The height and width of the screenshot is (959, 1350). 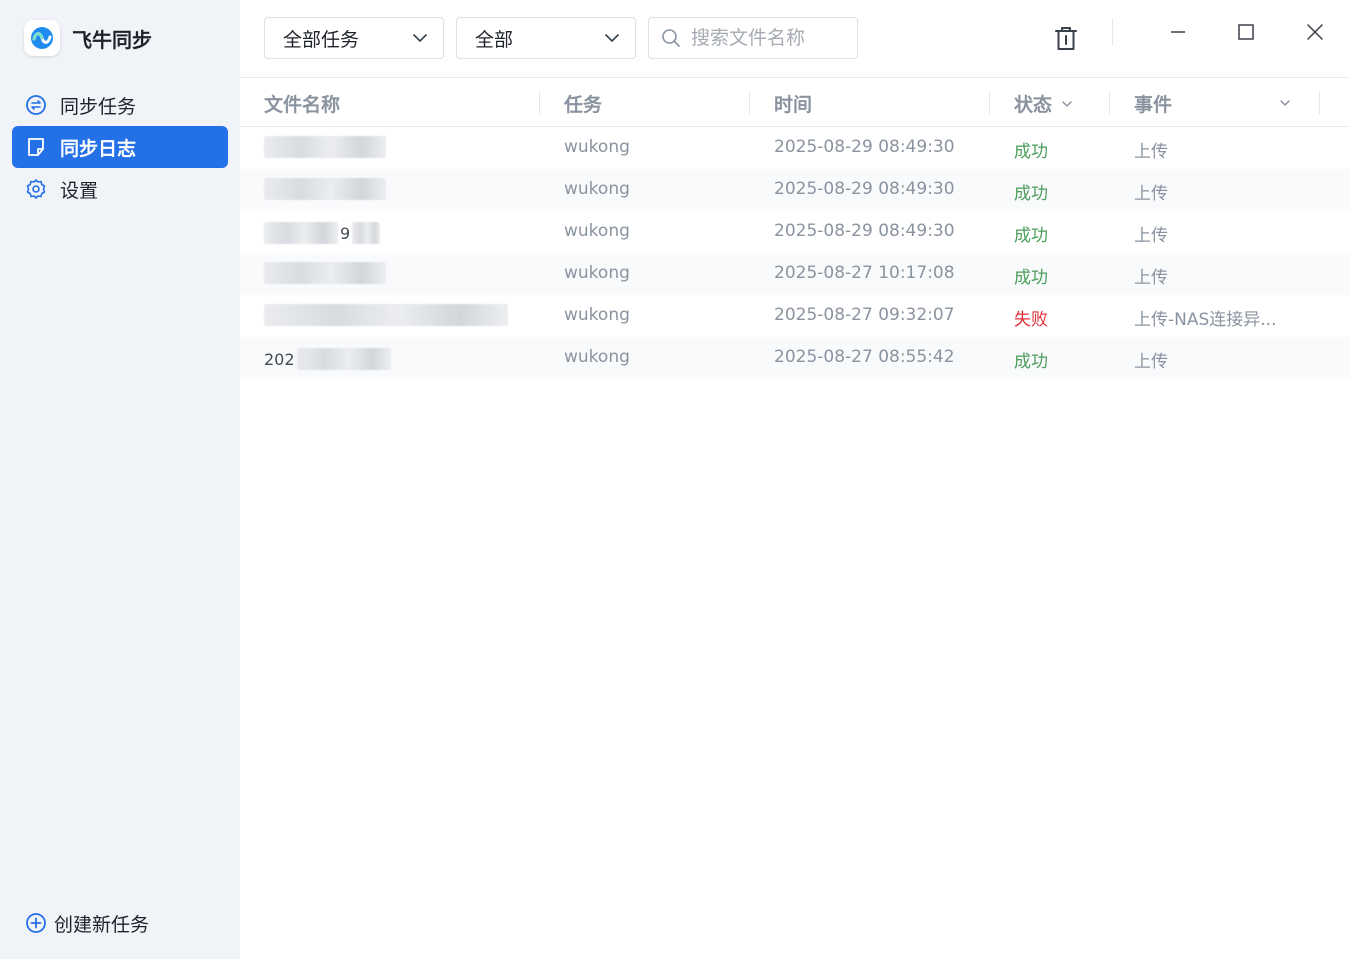 I want to click on sidebar-item-sync-tasks: 同步任务, so click(x=120, y=105).